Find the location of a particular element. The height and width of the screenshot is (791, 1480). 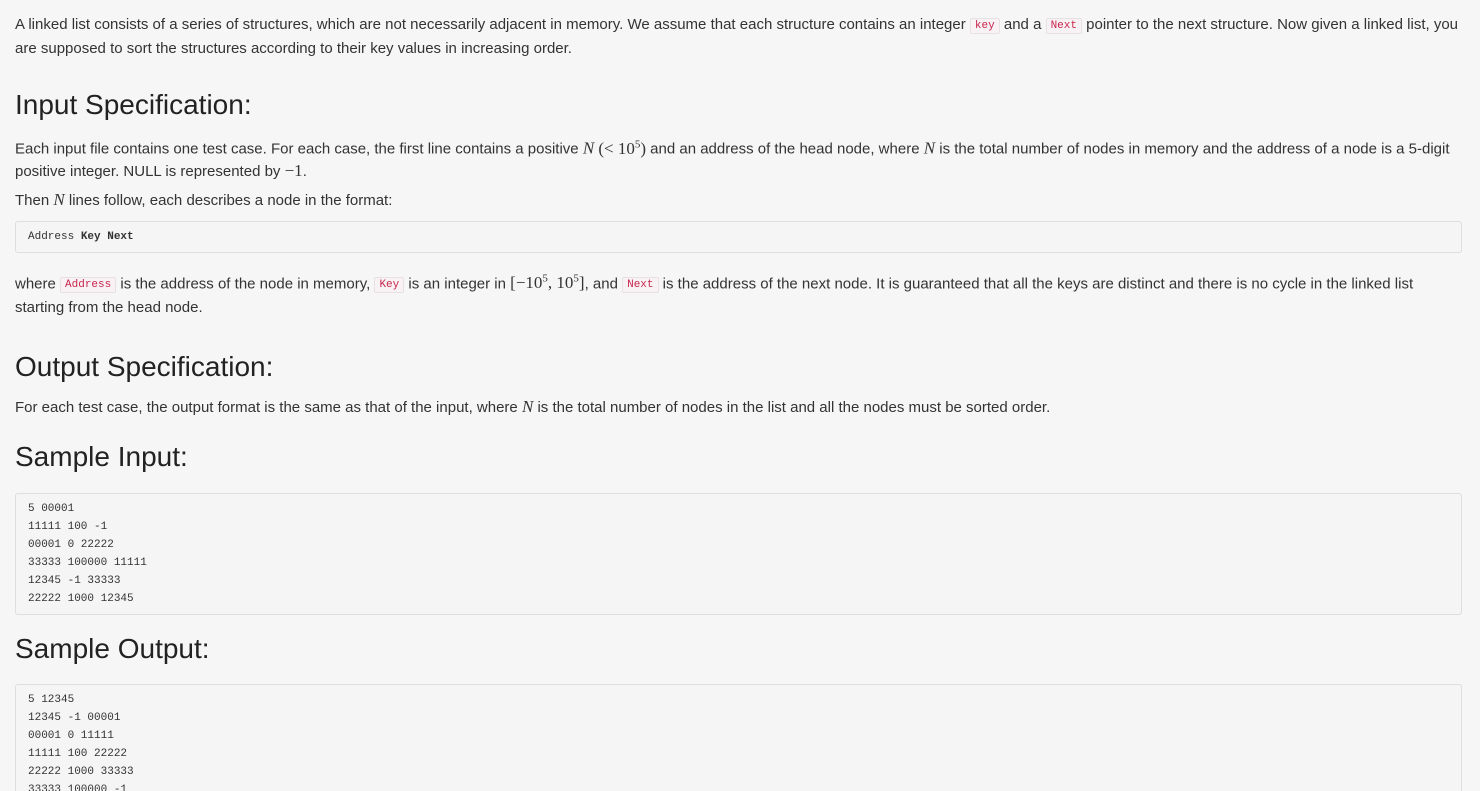

sample-output-line: 12345 -1 00001 is located at coordinates (74, 718).